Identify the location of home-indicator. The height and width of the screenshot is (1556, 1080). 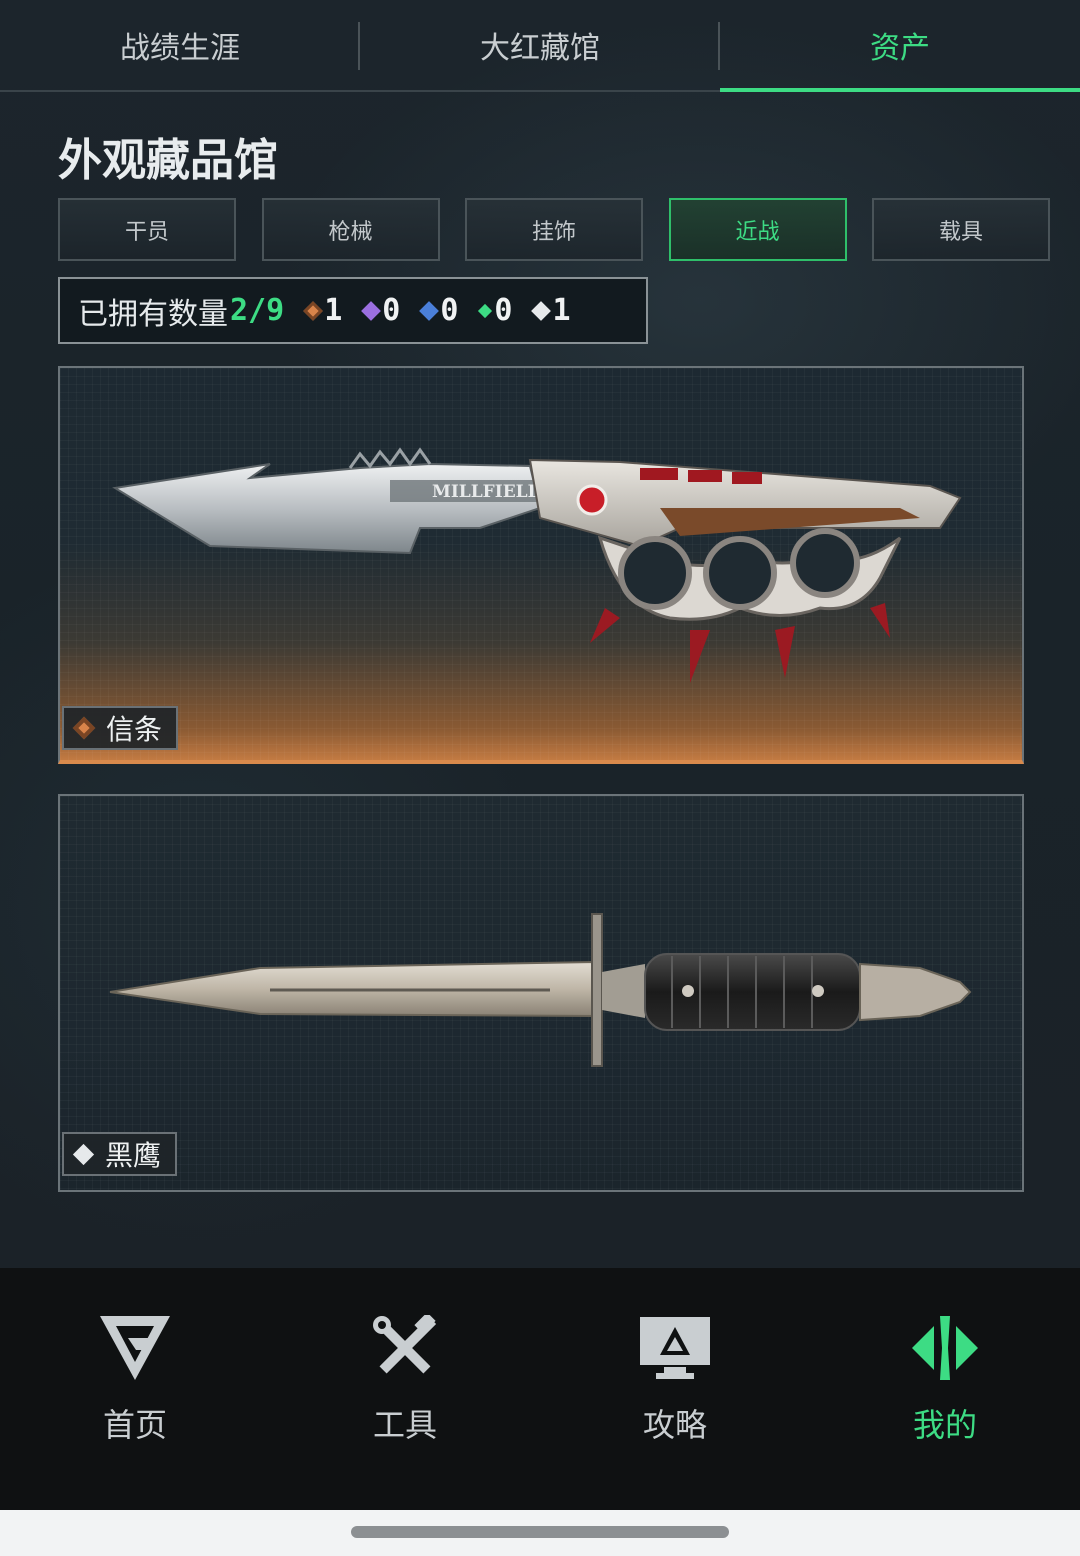
(540, 1532).